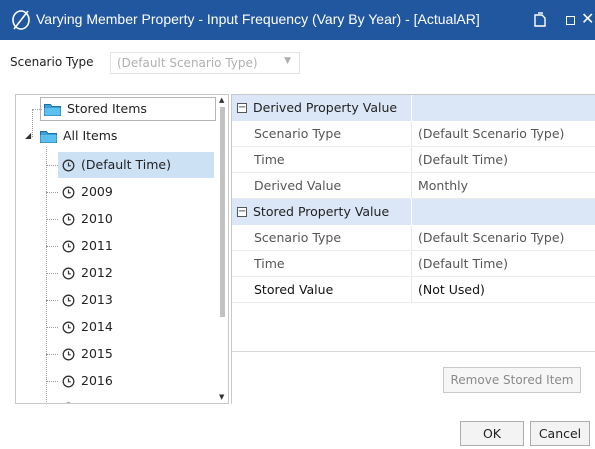  I want to click on tree-node-label: 2009, so click(97, 191).